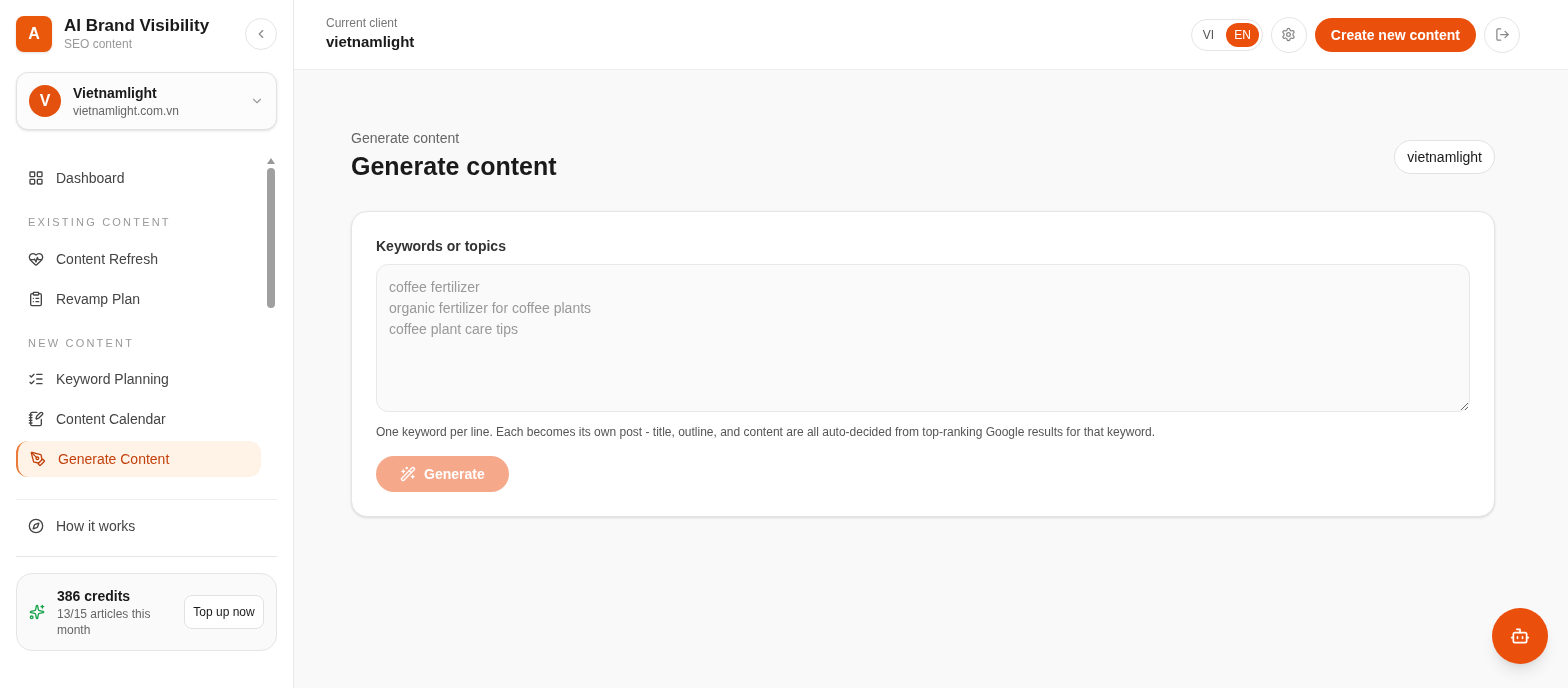 Image resolution: width=1568 pixels, height=688 pixels. What do you see at coordinates (45, 101) in the screenshot?
I see `client-avatar: V` at bounding box center [45, 101].